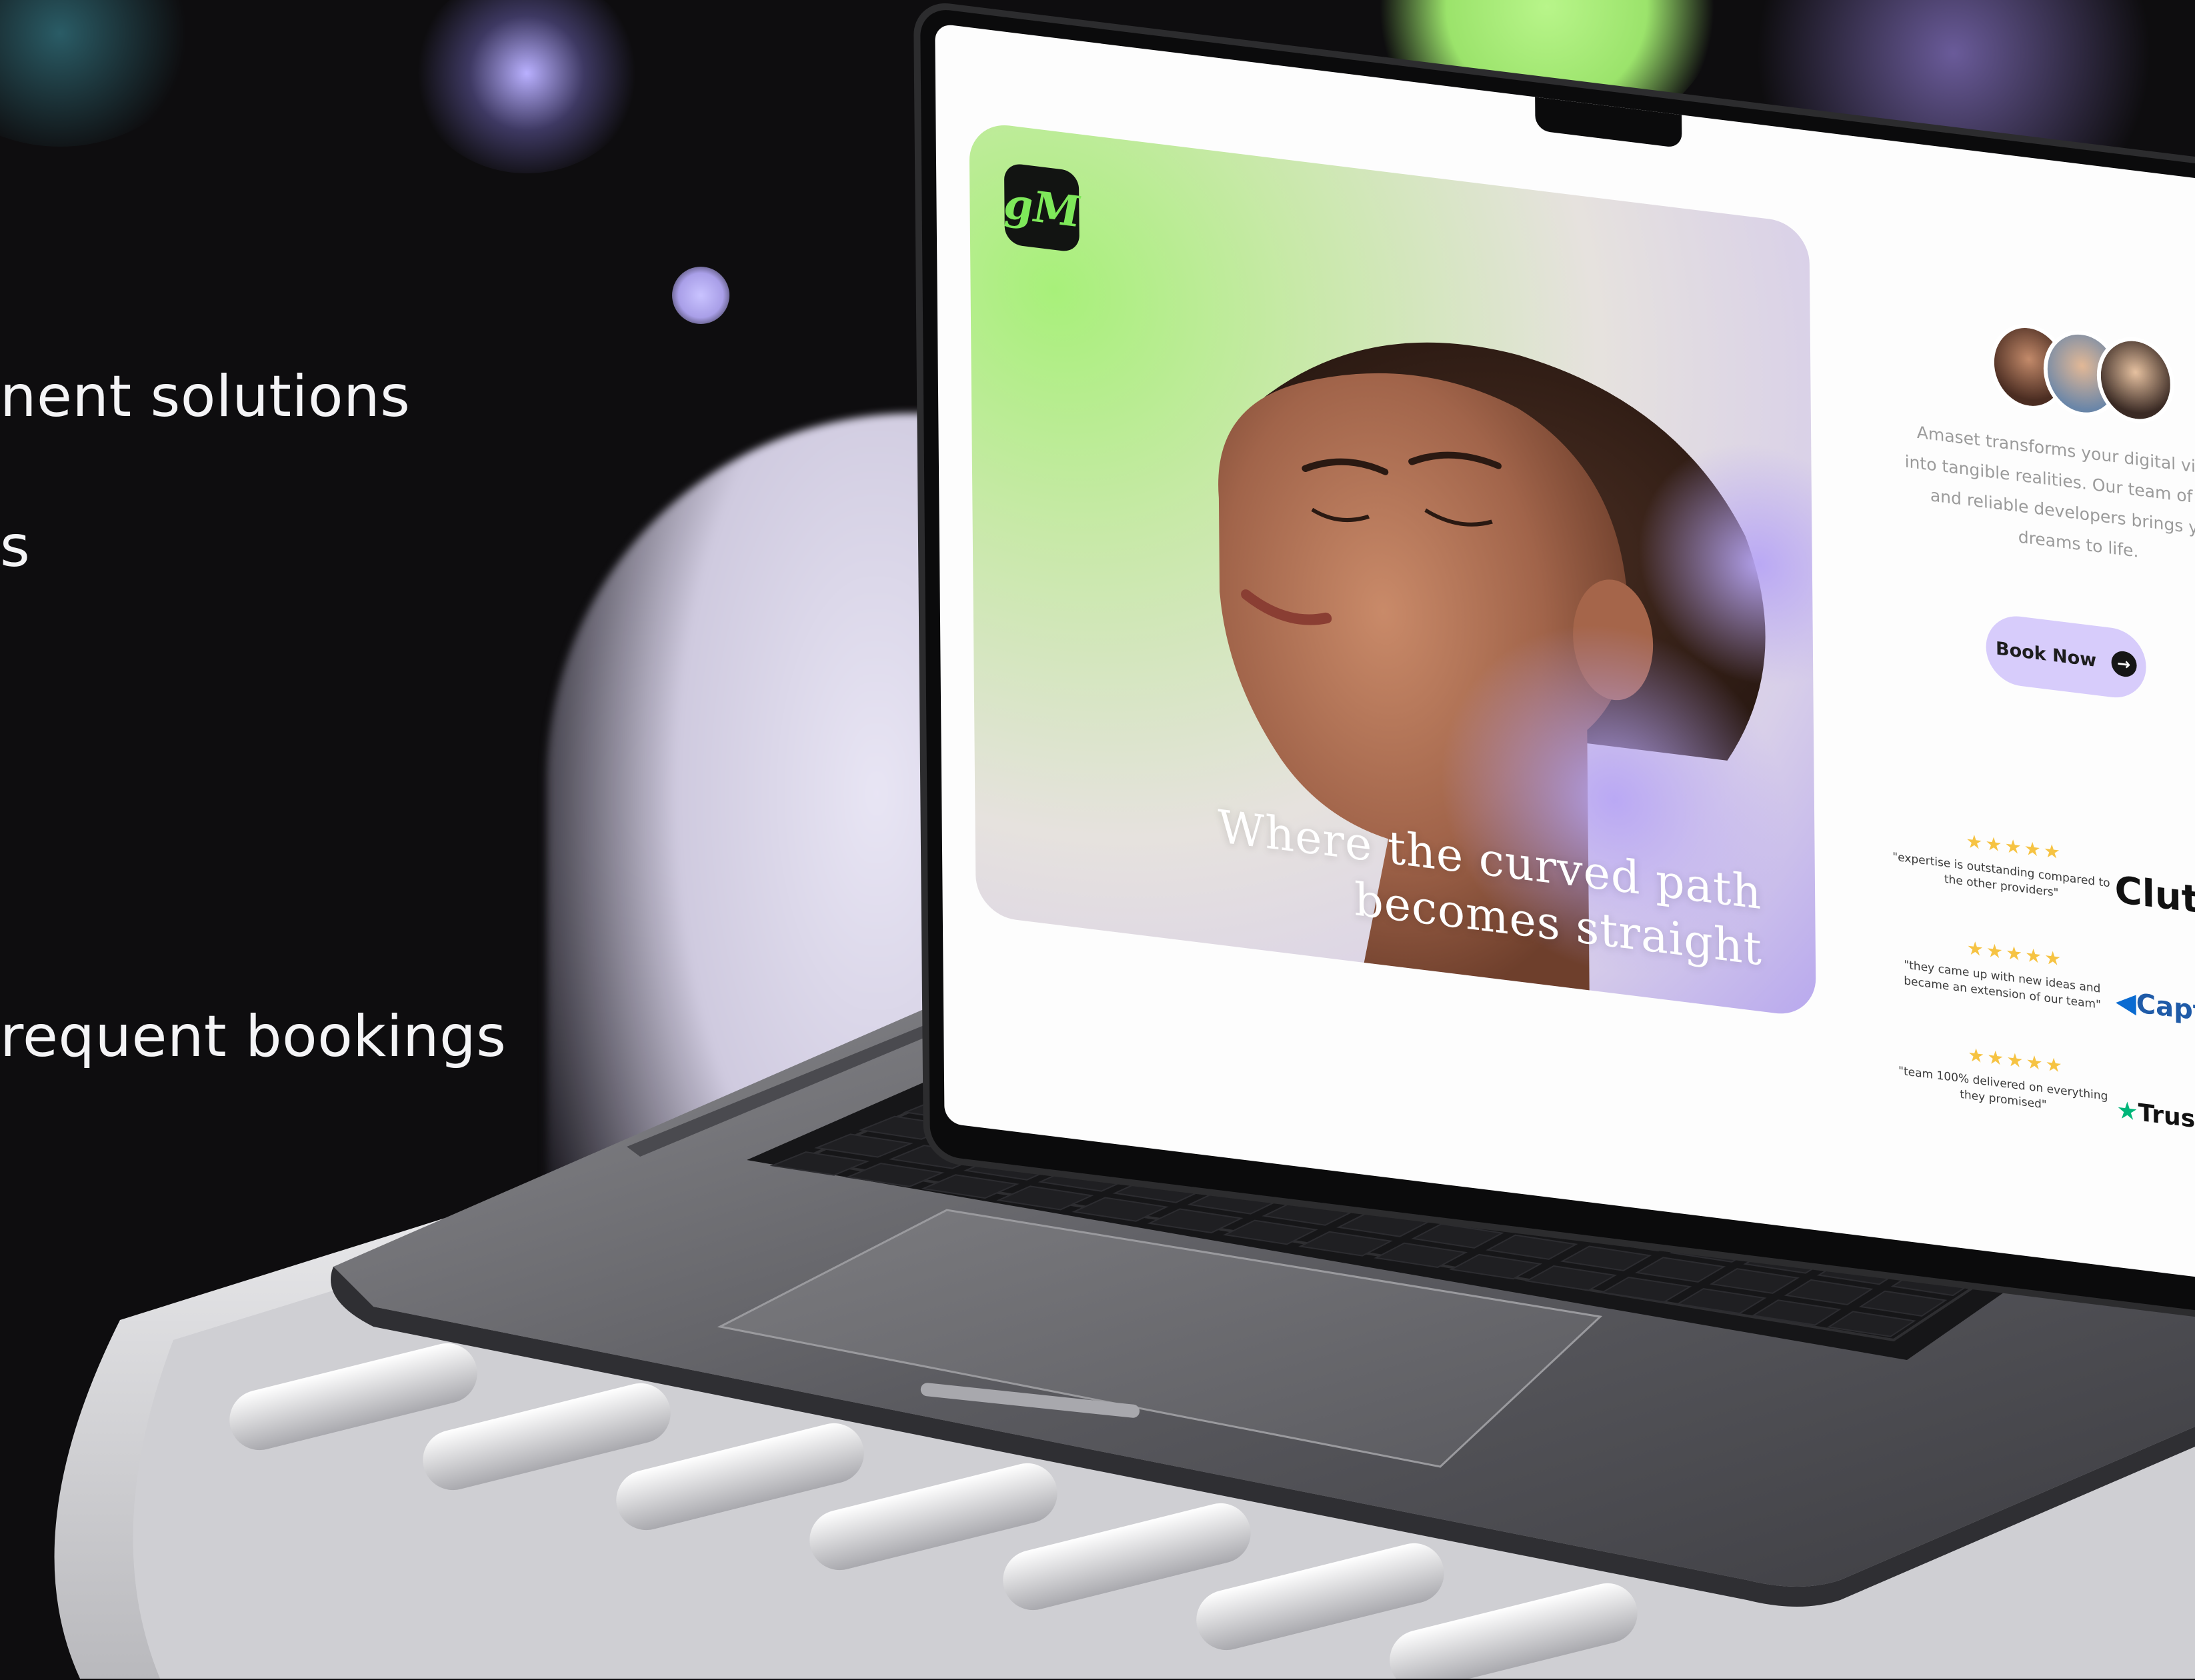 This screenshot has width=2195, height=1680. Describe the element at coordinates (2154, 898) in the screenshot. I see `clutch-logo: Clutch` at that location.